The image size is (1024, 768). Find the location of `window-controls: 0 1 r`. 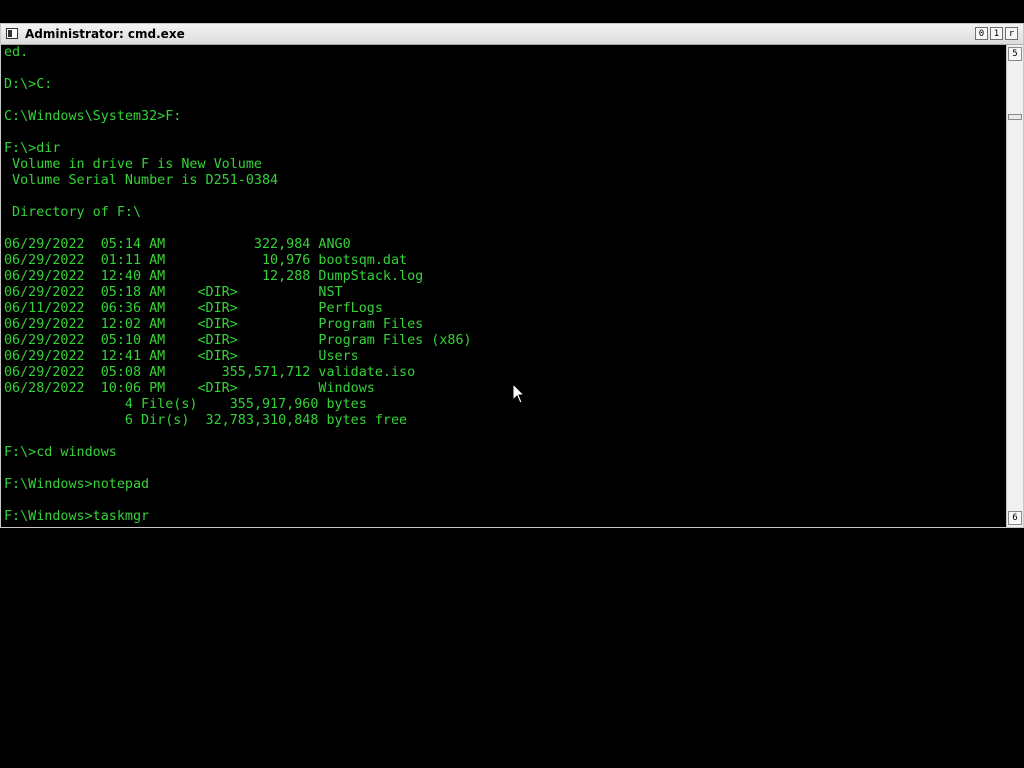

window-controls: 0 1 r is located at coordinates (996, 33).